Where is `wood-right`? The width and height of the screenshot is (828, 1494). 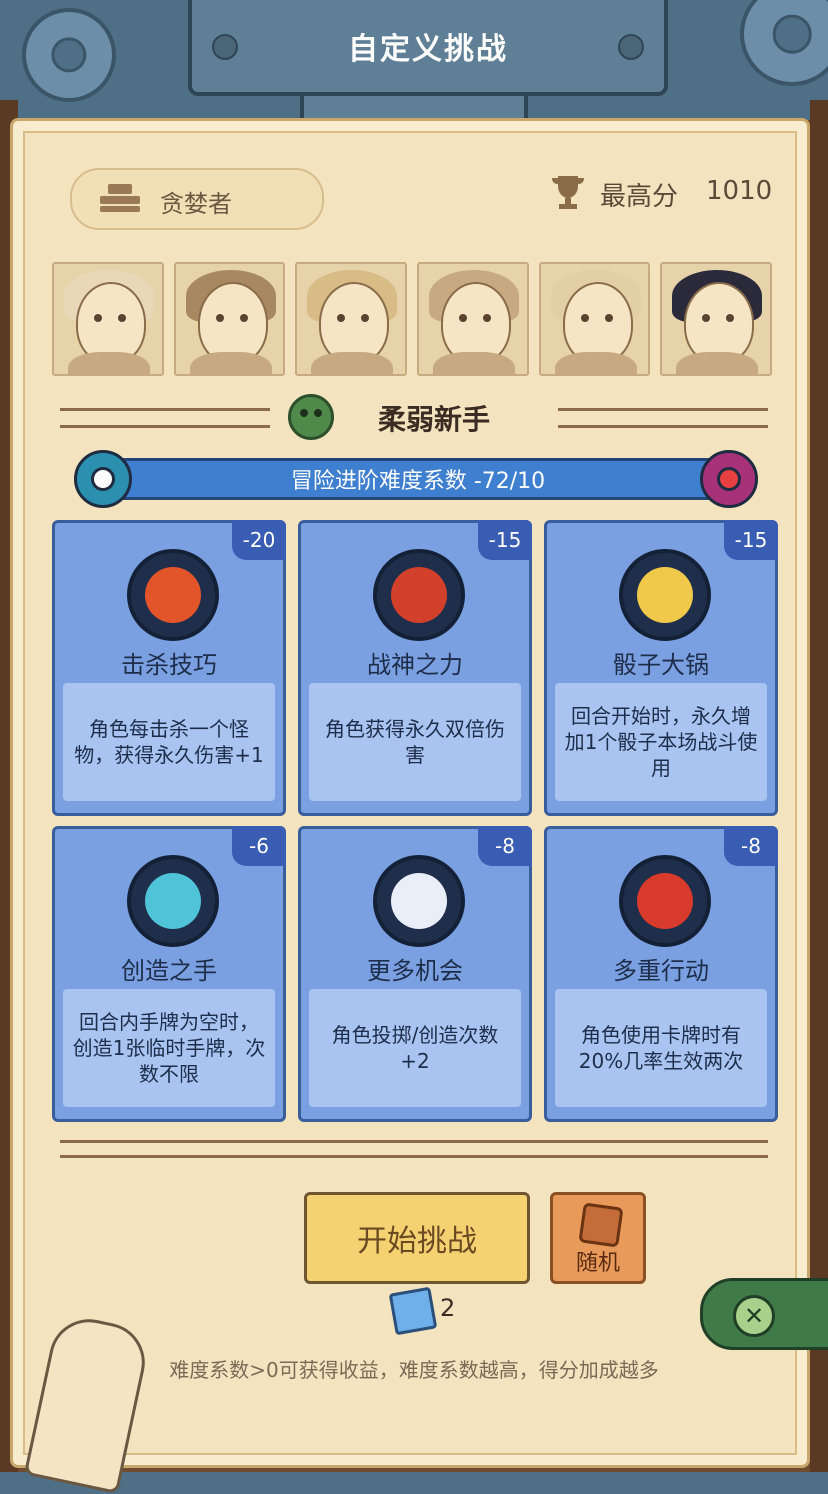
wood-right is located at coordinates (819, 786).